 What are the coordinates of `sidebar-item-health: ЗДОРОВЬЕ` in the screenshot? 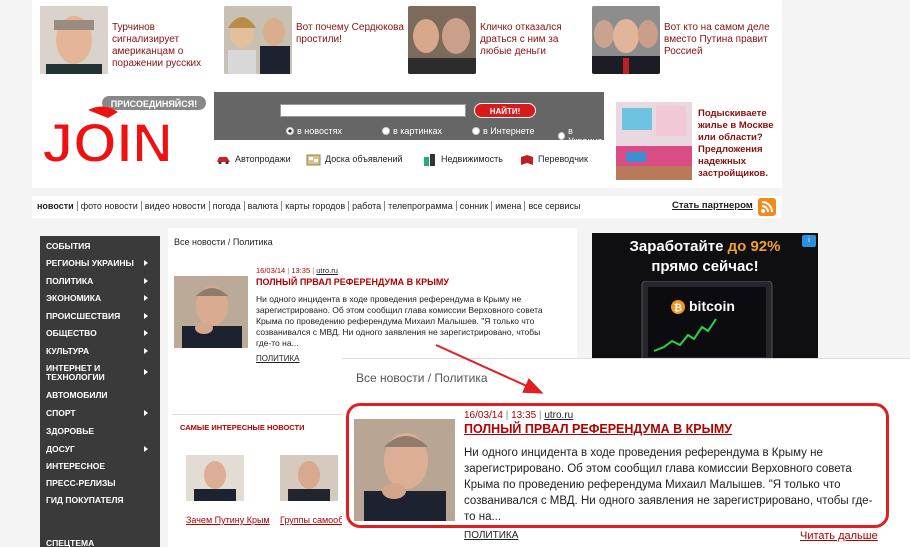 It's located at (70, 431).